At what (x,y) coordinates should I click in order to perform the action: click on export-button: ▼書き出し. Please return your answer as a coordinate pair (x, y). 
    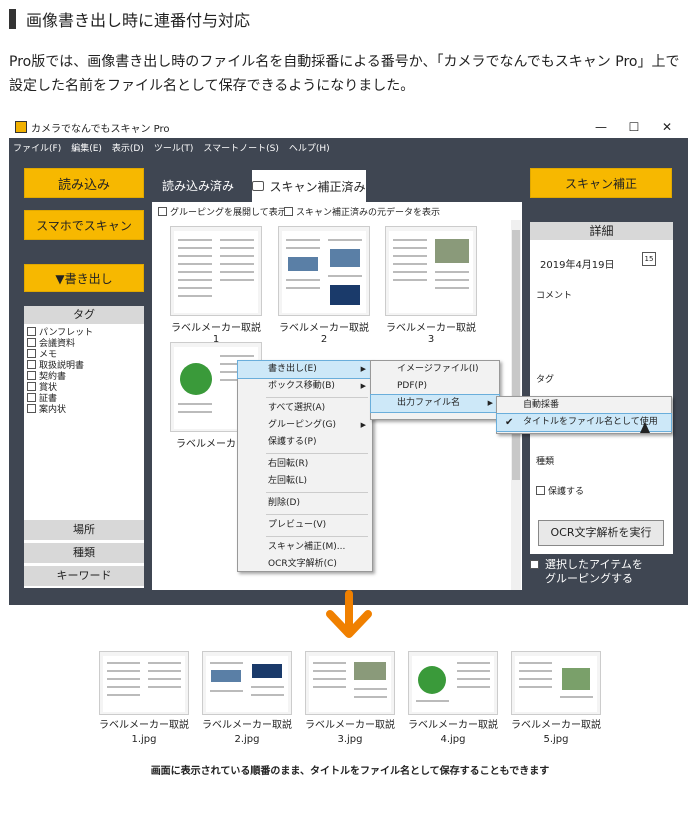
    Looking at the image, I should click on (84, 278).